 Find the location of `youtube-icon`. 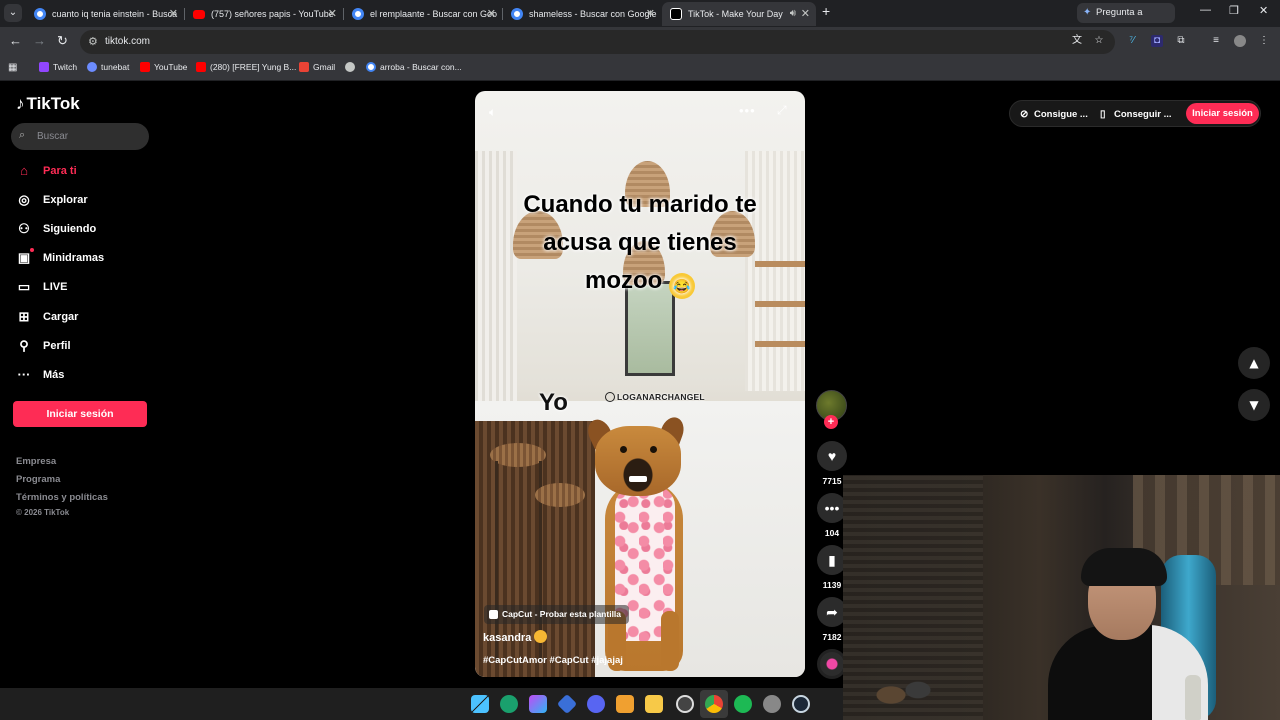

youtube-icon is located at coordinates (201, 67).